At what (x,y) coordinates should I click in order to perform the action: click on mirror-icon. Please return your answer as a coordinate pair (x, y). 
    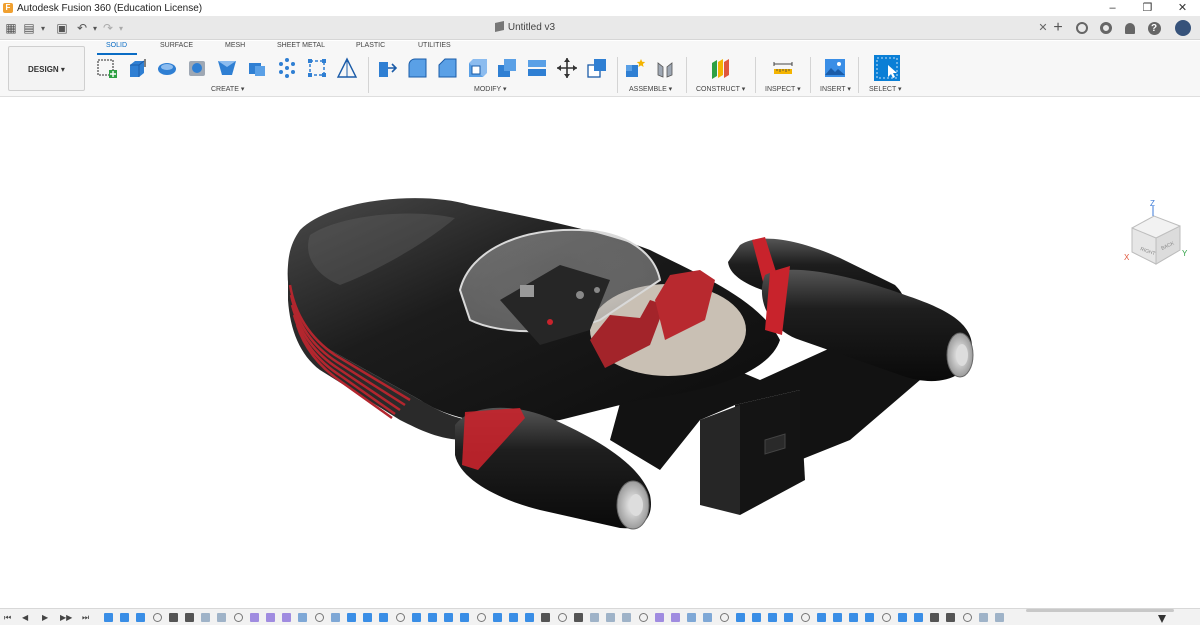
    Looking at the image, I should click on (317, 68).